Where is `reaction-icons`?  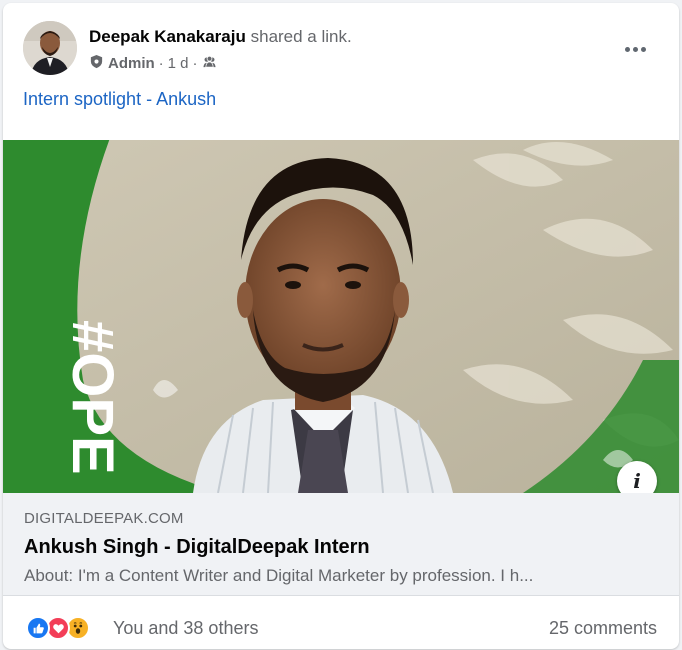 reaction-icons is located at coordinates (58, 628).